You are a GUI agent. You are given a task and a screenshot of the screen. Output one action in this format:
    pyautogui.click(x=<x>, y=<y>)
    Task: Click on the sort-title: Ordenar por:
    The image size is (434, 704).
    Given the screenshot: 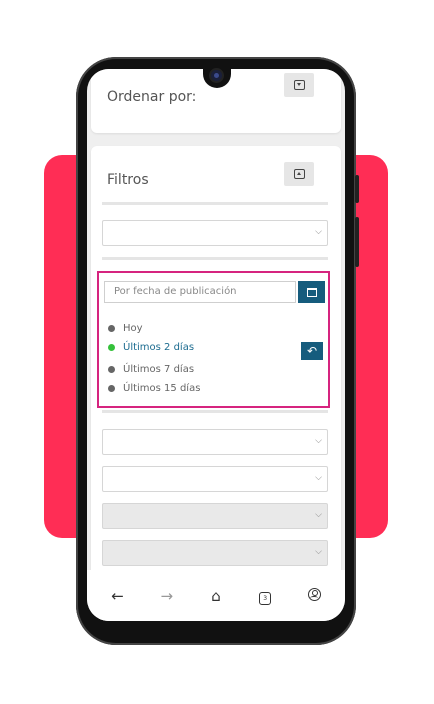 What is the action you would take?
    pyautogui.click(x=152, y=97)
    